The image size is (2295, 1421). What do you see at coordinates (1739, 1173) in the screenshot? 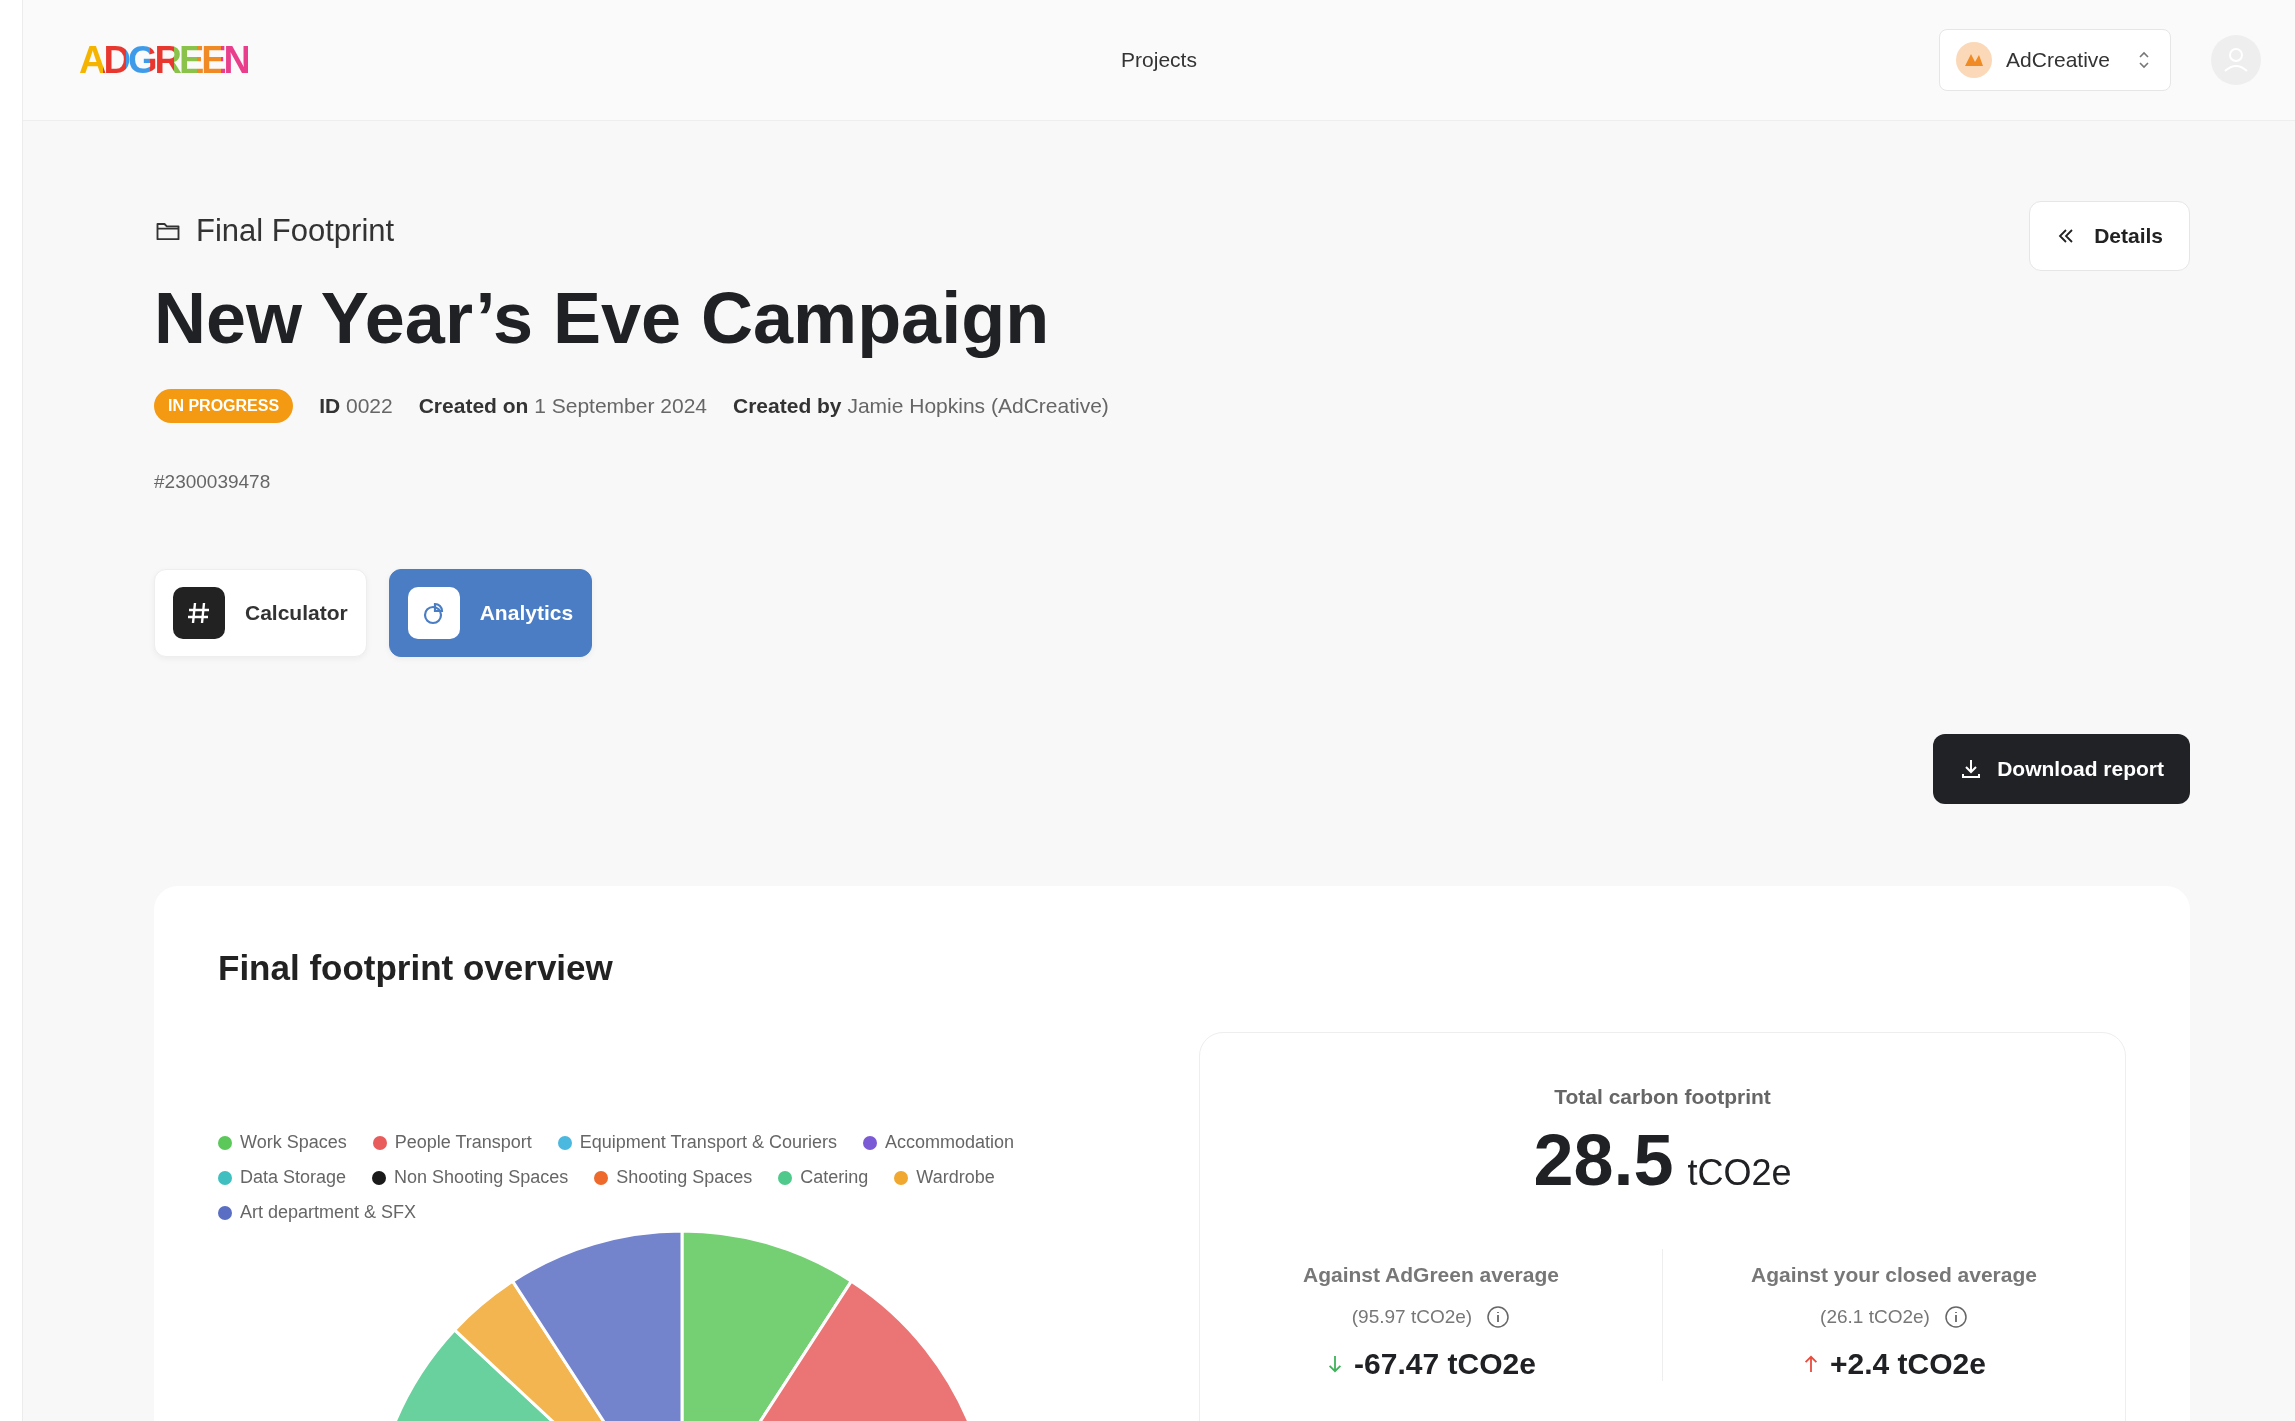
I see `total-unit: tCO2e` at bounding box center [1739, 1173].